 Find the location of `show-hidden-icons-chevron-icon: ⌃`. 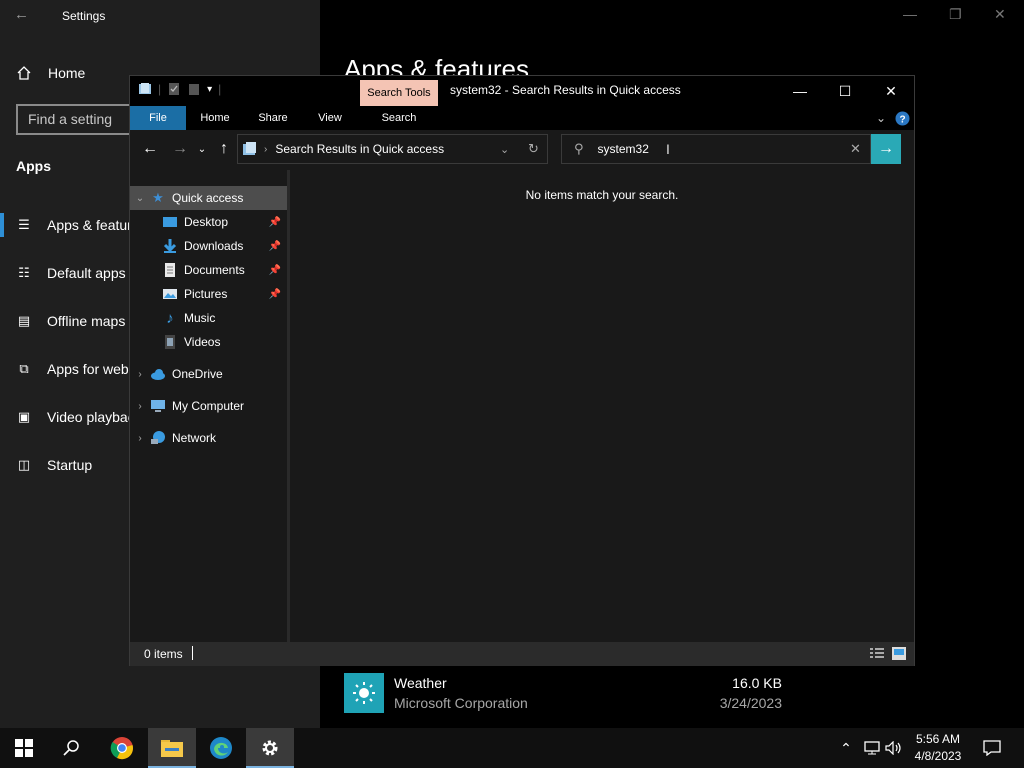

show-hidden-icons-chevron-icon: ⌃ is located at coordinates (846, 748).